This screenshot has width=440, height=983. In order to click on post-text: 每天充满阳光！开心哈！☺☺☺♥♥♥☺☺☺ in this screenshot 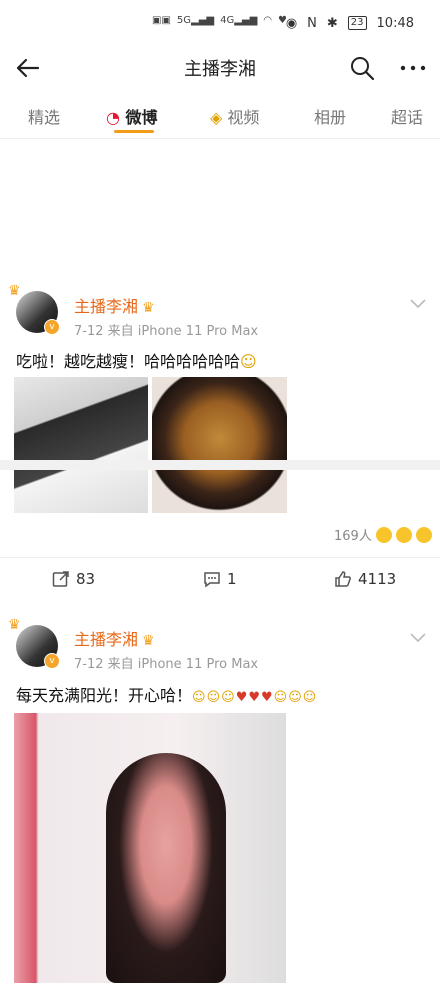, I will do `click(166, 694)`.